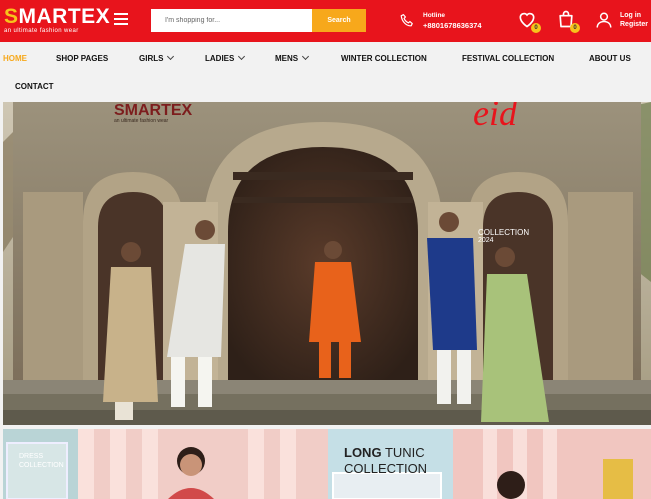 The height and width of the screenshot is (499, 651). Describe the element at coordinates (121, 19) in the screenshot. I see `menu-icon` at that location.